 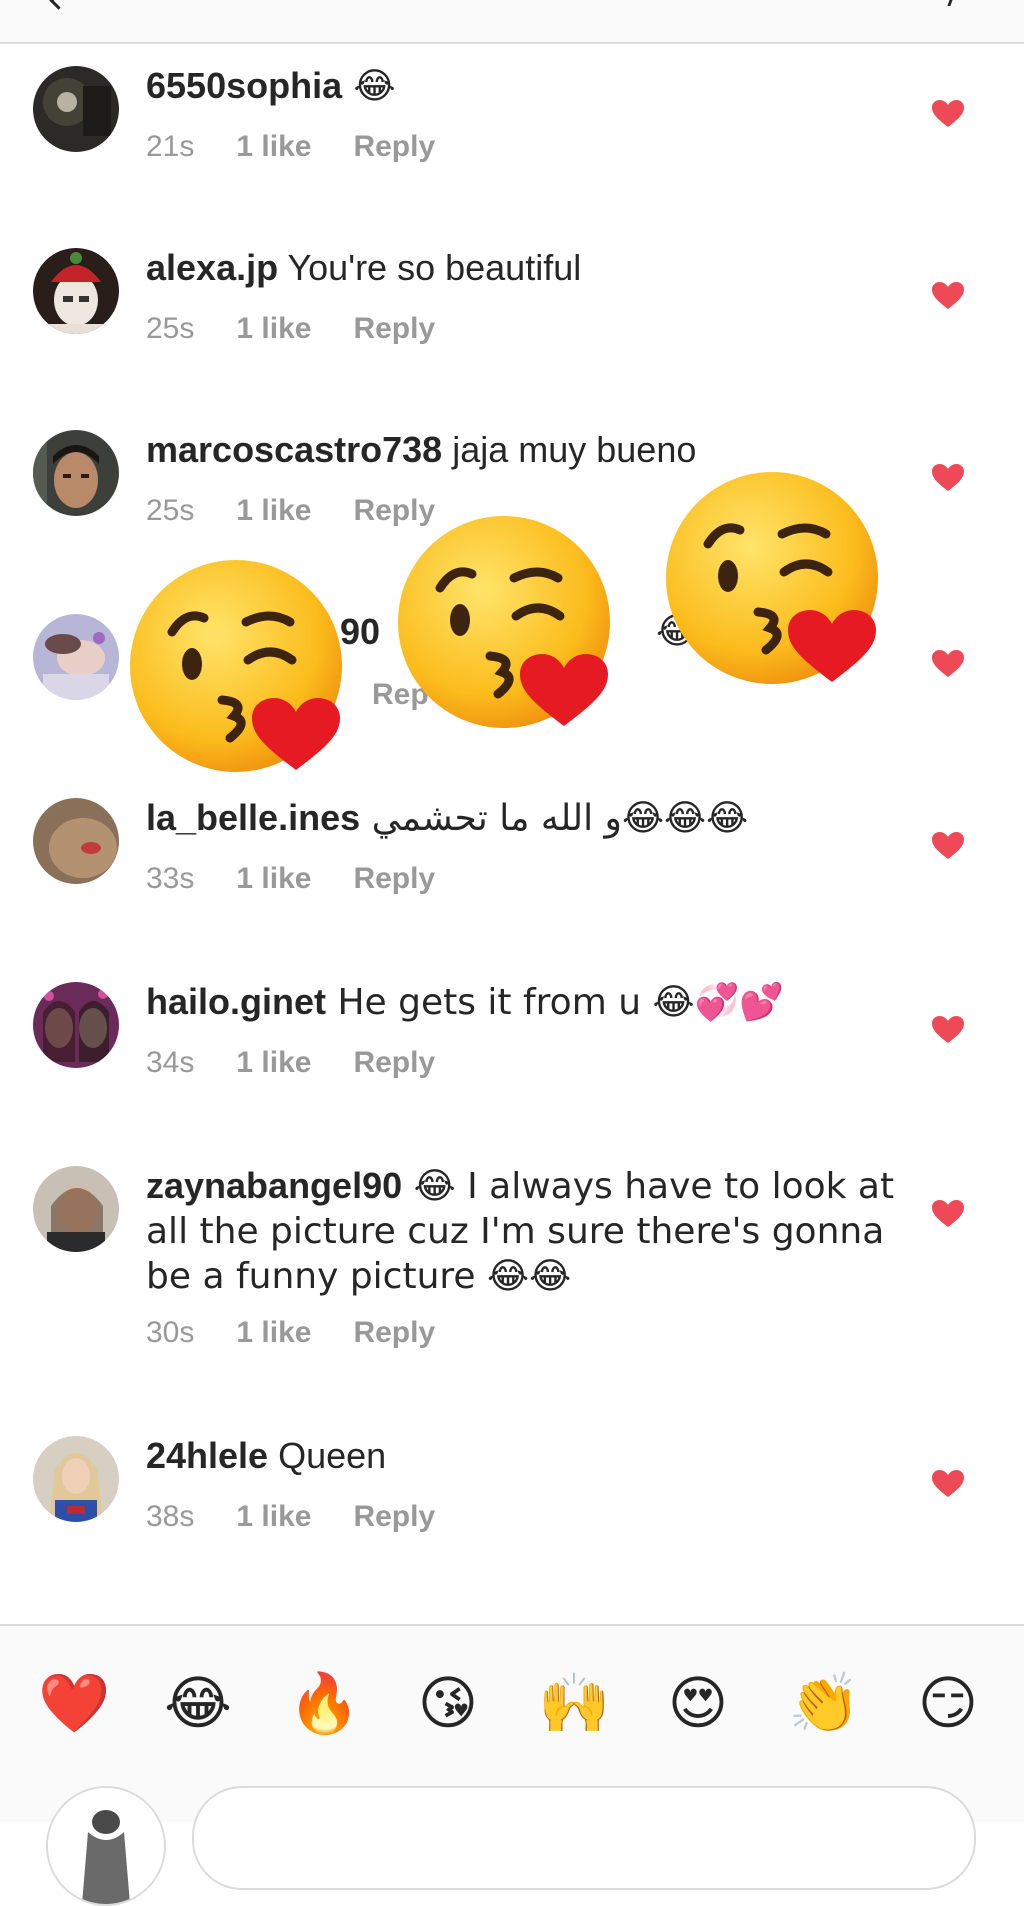 I want to click on back-arrow-icon, so click(x=58, y=5).